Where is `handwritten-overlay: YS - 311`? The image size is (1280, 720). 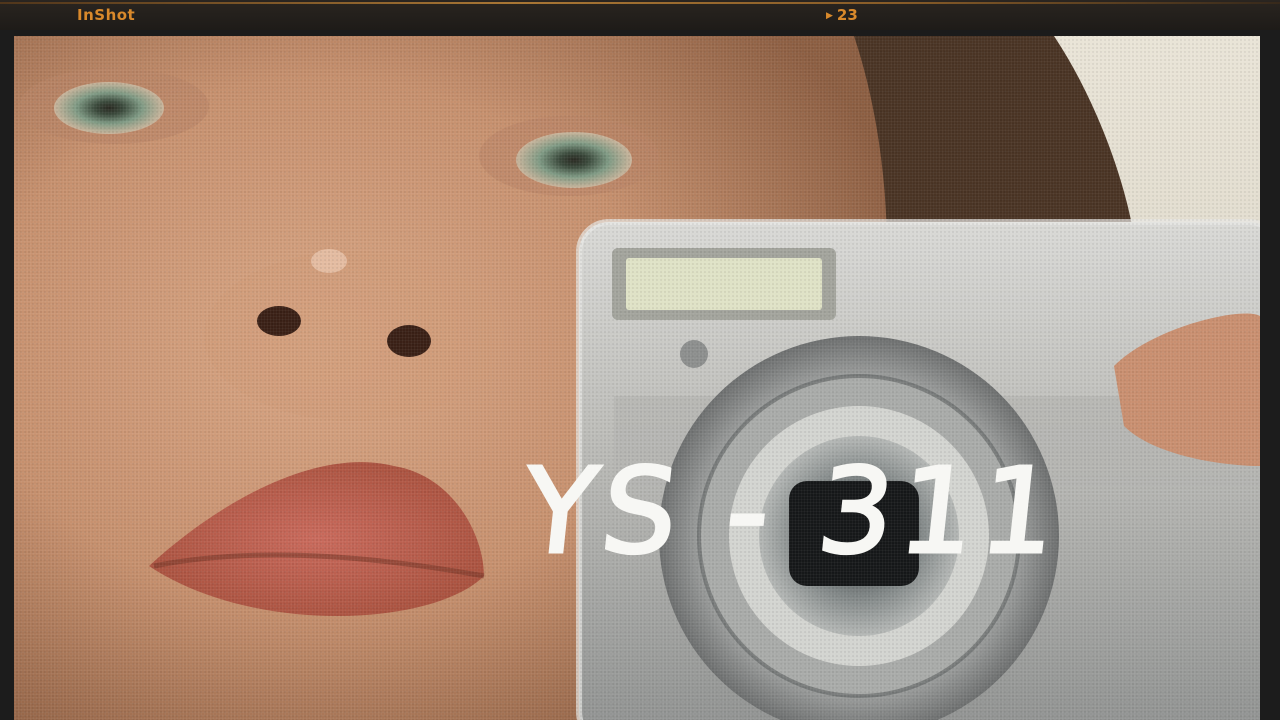
handwritten-overlay: YS - 311 is located at coordinates (793, 511).